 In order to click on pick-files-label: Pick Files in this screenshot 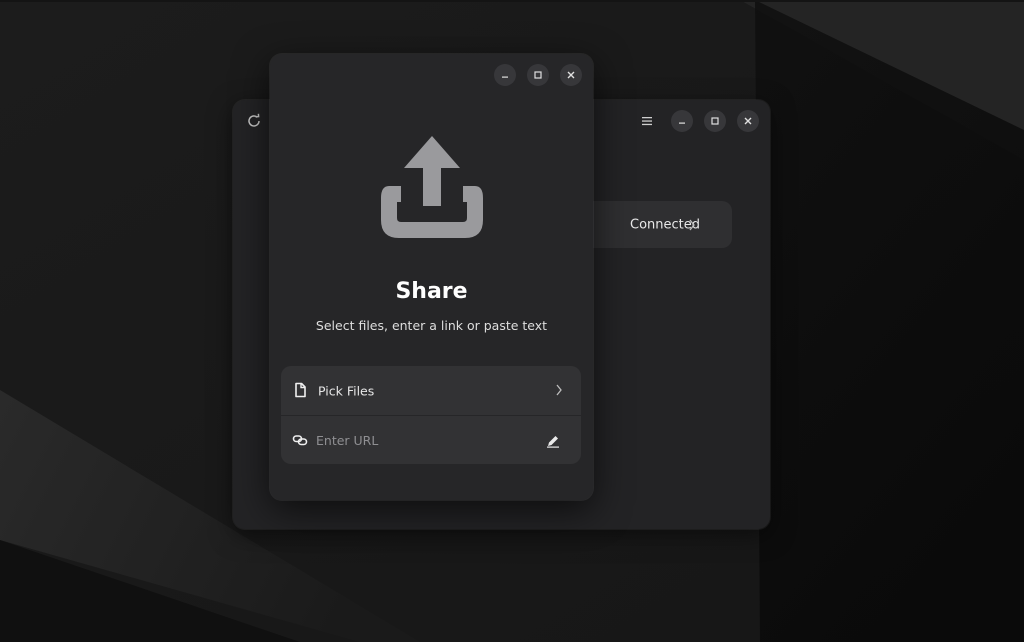, I will do `click(346, 390)`.